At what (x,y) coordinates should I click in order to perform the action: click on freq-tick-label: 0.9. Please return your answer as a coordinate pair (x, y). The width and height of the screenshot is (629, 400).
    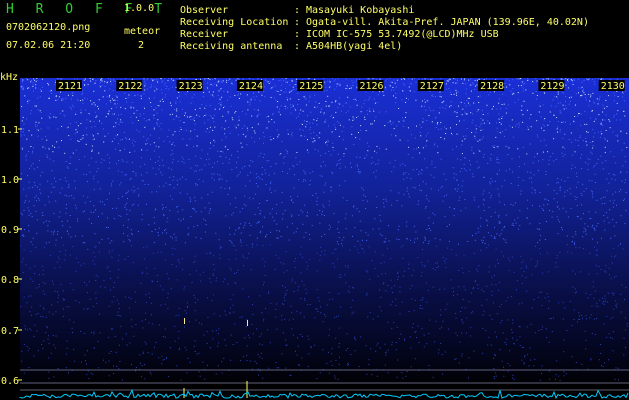
    Looking at the image, I should click on (10, 230).